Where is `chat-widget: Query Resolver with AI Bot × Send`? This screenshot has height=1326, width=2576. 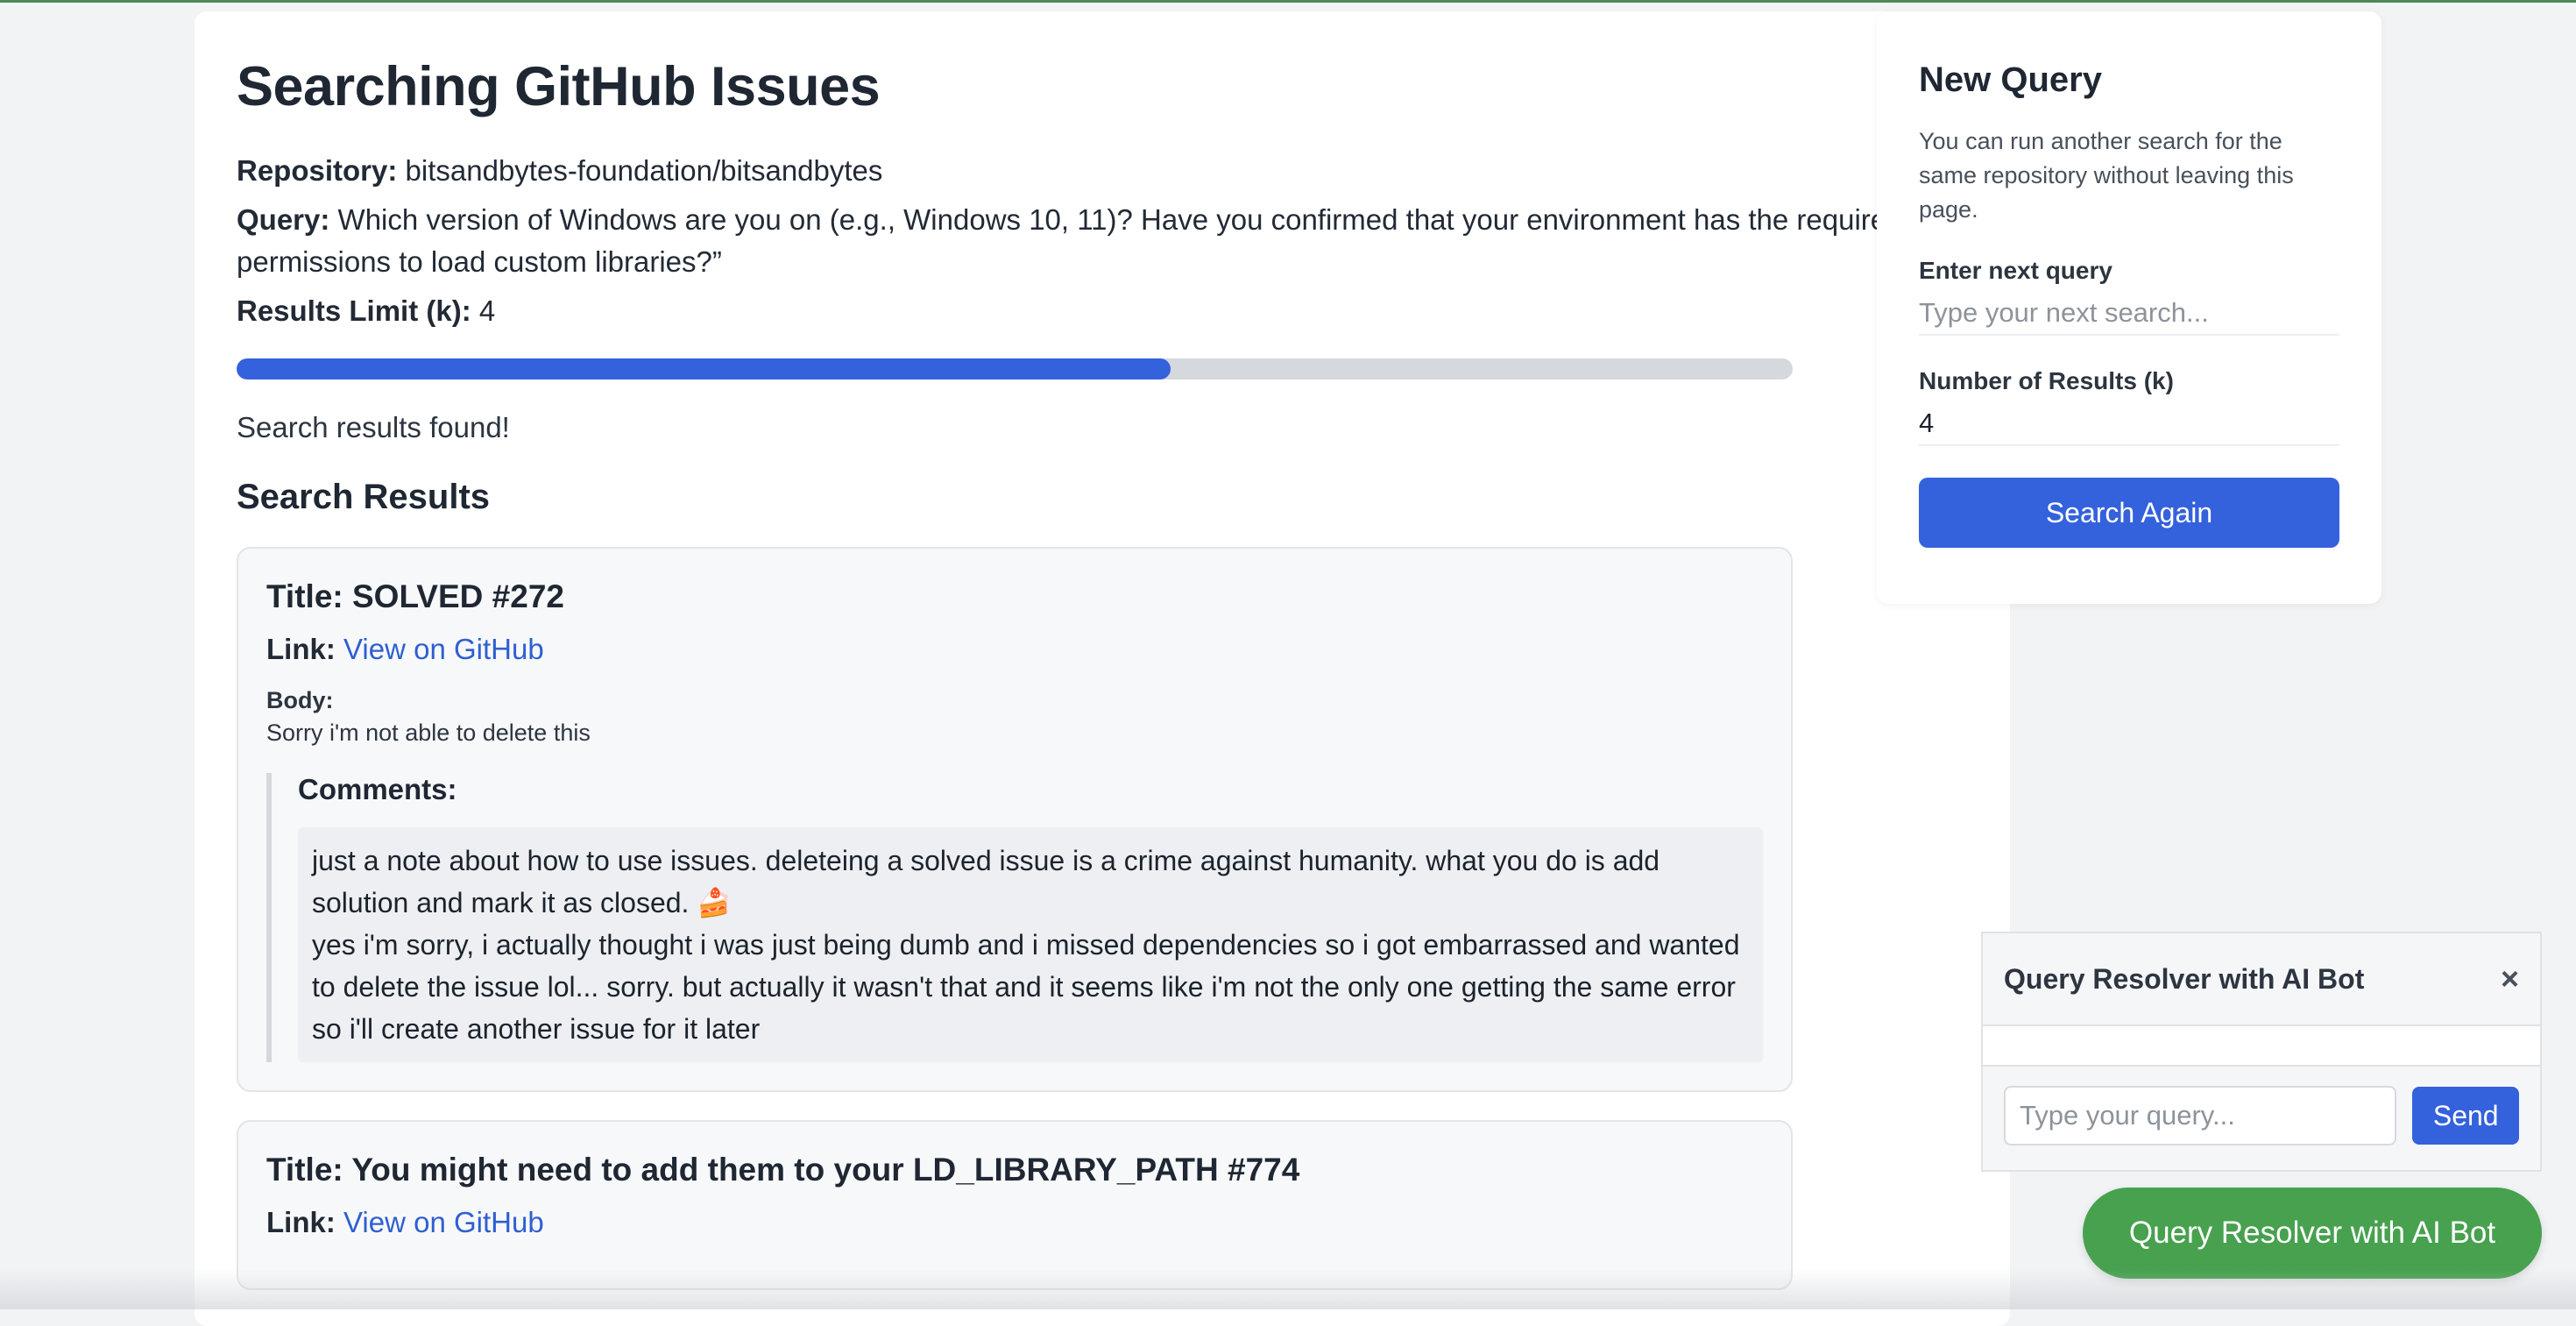
chat-widget: Query Resolver with AI Bot × Send is located at coordinates (2261, 1052).